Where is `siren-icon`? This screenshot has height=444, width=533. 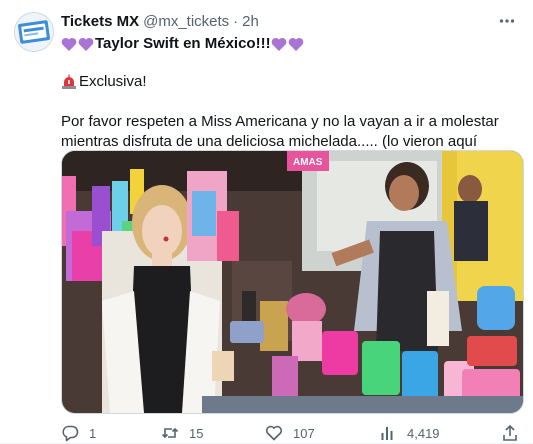 siren-icon is located at coordinates (69, 81).